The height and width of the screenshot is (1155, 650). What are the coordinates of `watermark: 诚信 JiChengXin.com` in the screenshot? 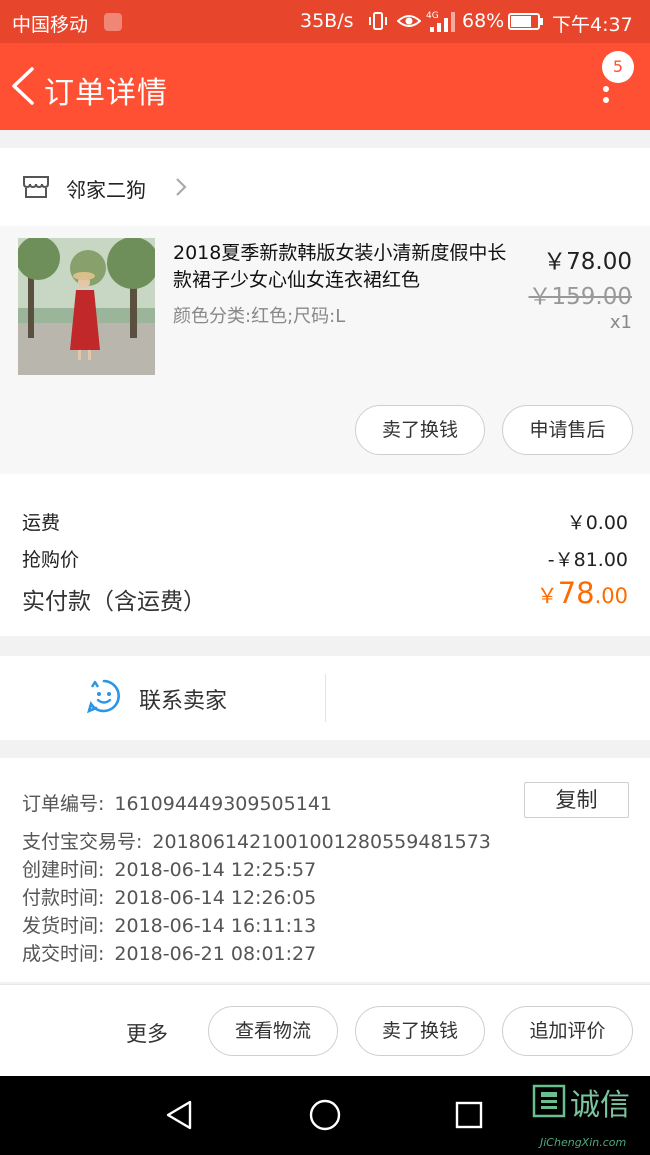 It's located at (591, 1116).